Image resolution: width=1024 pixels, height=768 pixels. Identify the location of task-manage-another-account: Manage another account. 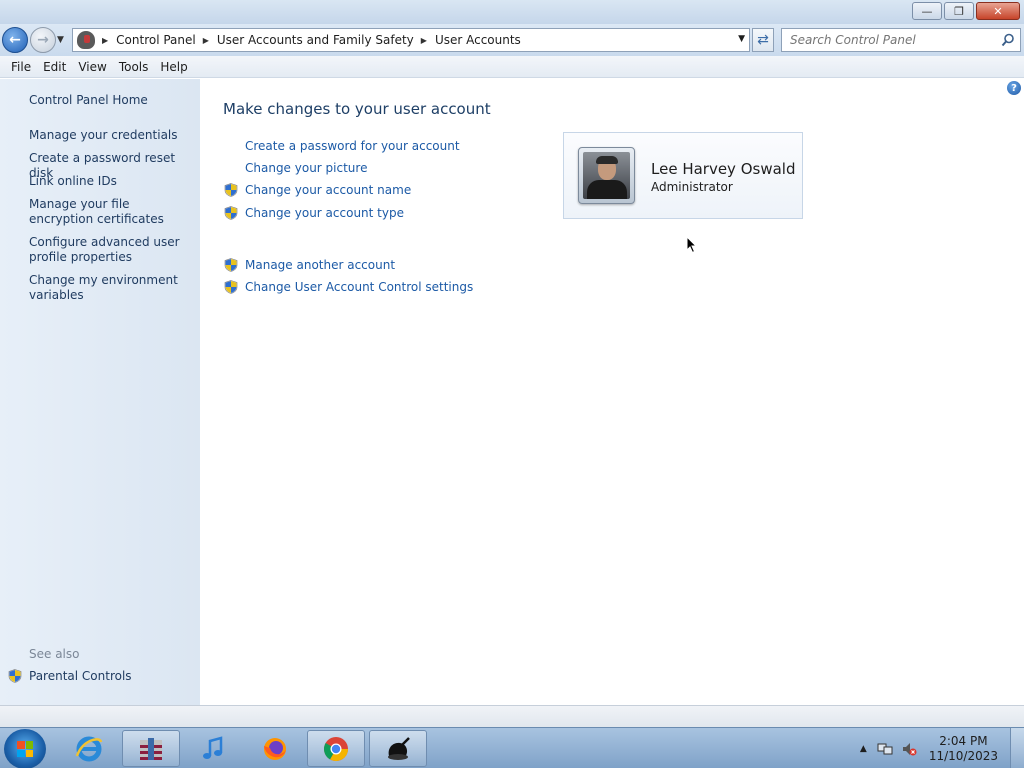
(309, 265).